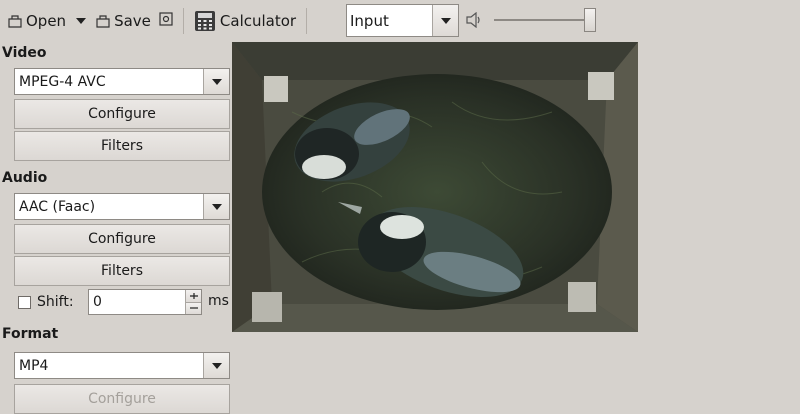 The height and width of the screenshot is (414, 800). I want to click on video-configure-button: Configure, so click(122, 114).